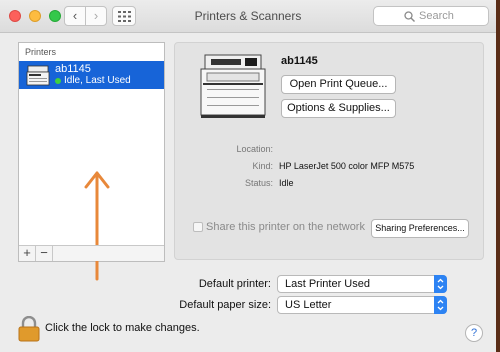  What do you see at coordinates (234, 284) in the screenshot?
I see `default-printer-label: Default printer:` at bounding box center [234, 284].